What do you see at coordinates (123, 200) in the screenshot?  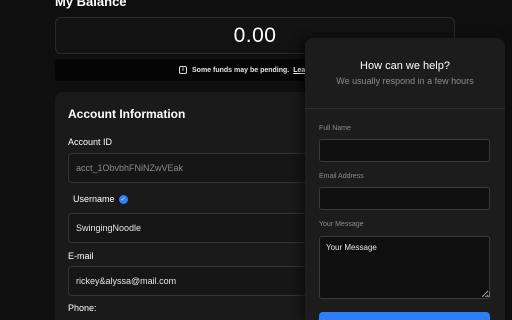 I see `verified-badge-icon: ✓` at bounding box center [123, 200].